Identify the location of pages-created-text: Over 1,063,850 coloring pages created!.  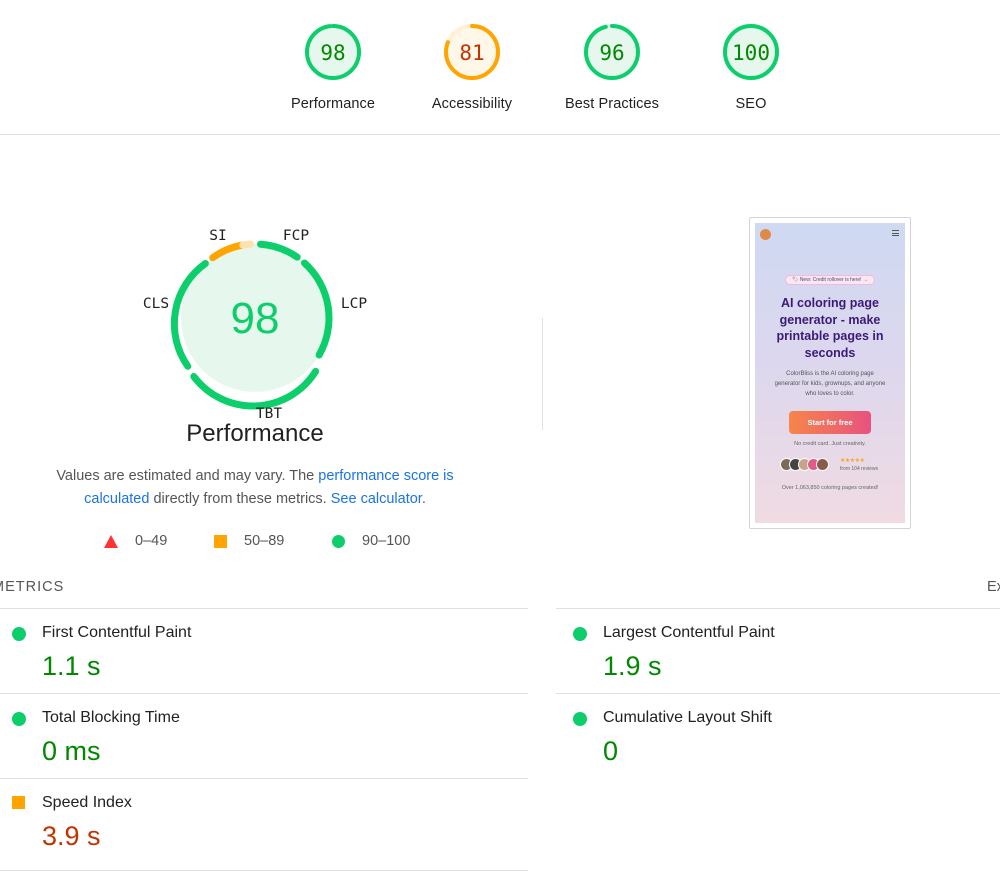
(830, 488).